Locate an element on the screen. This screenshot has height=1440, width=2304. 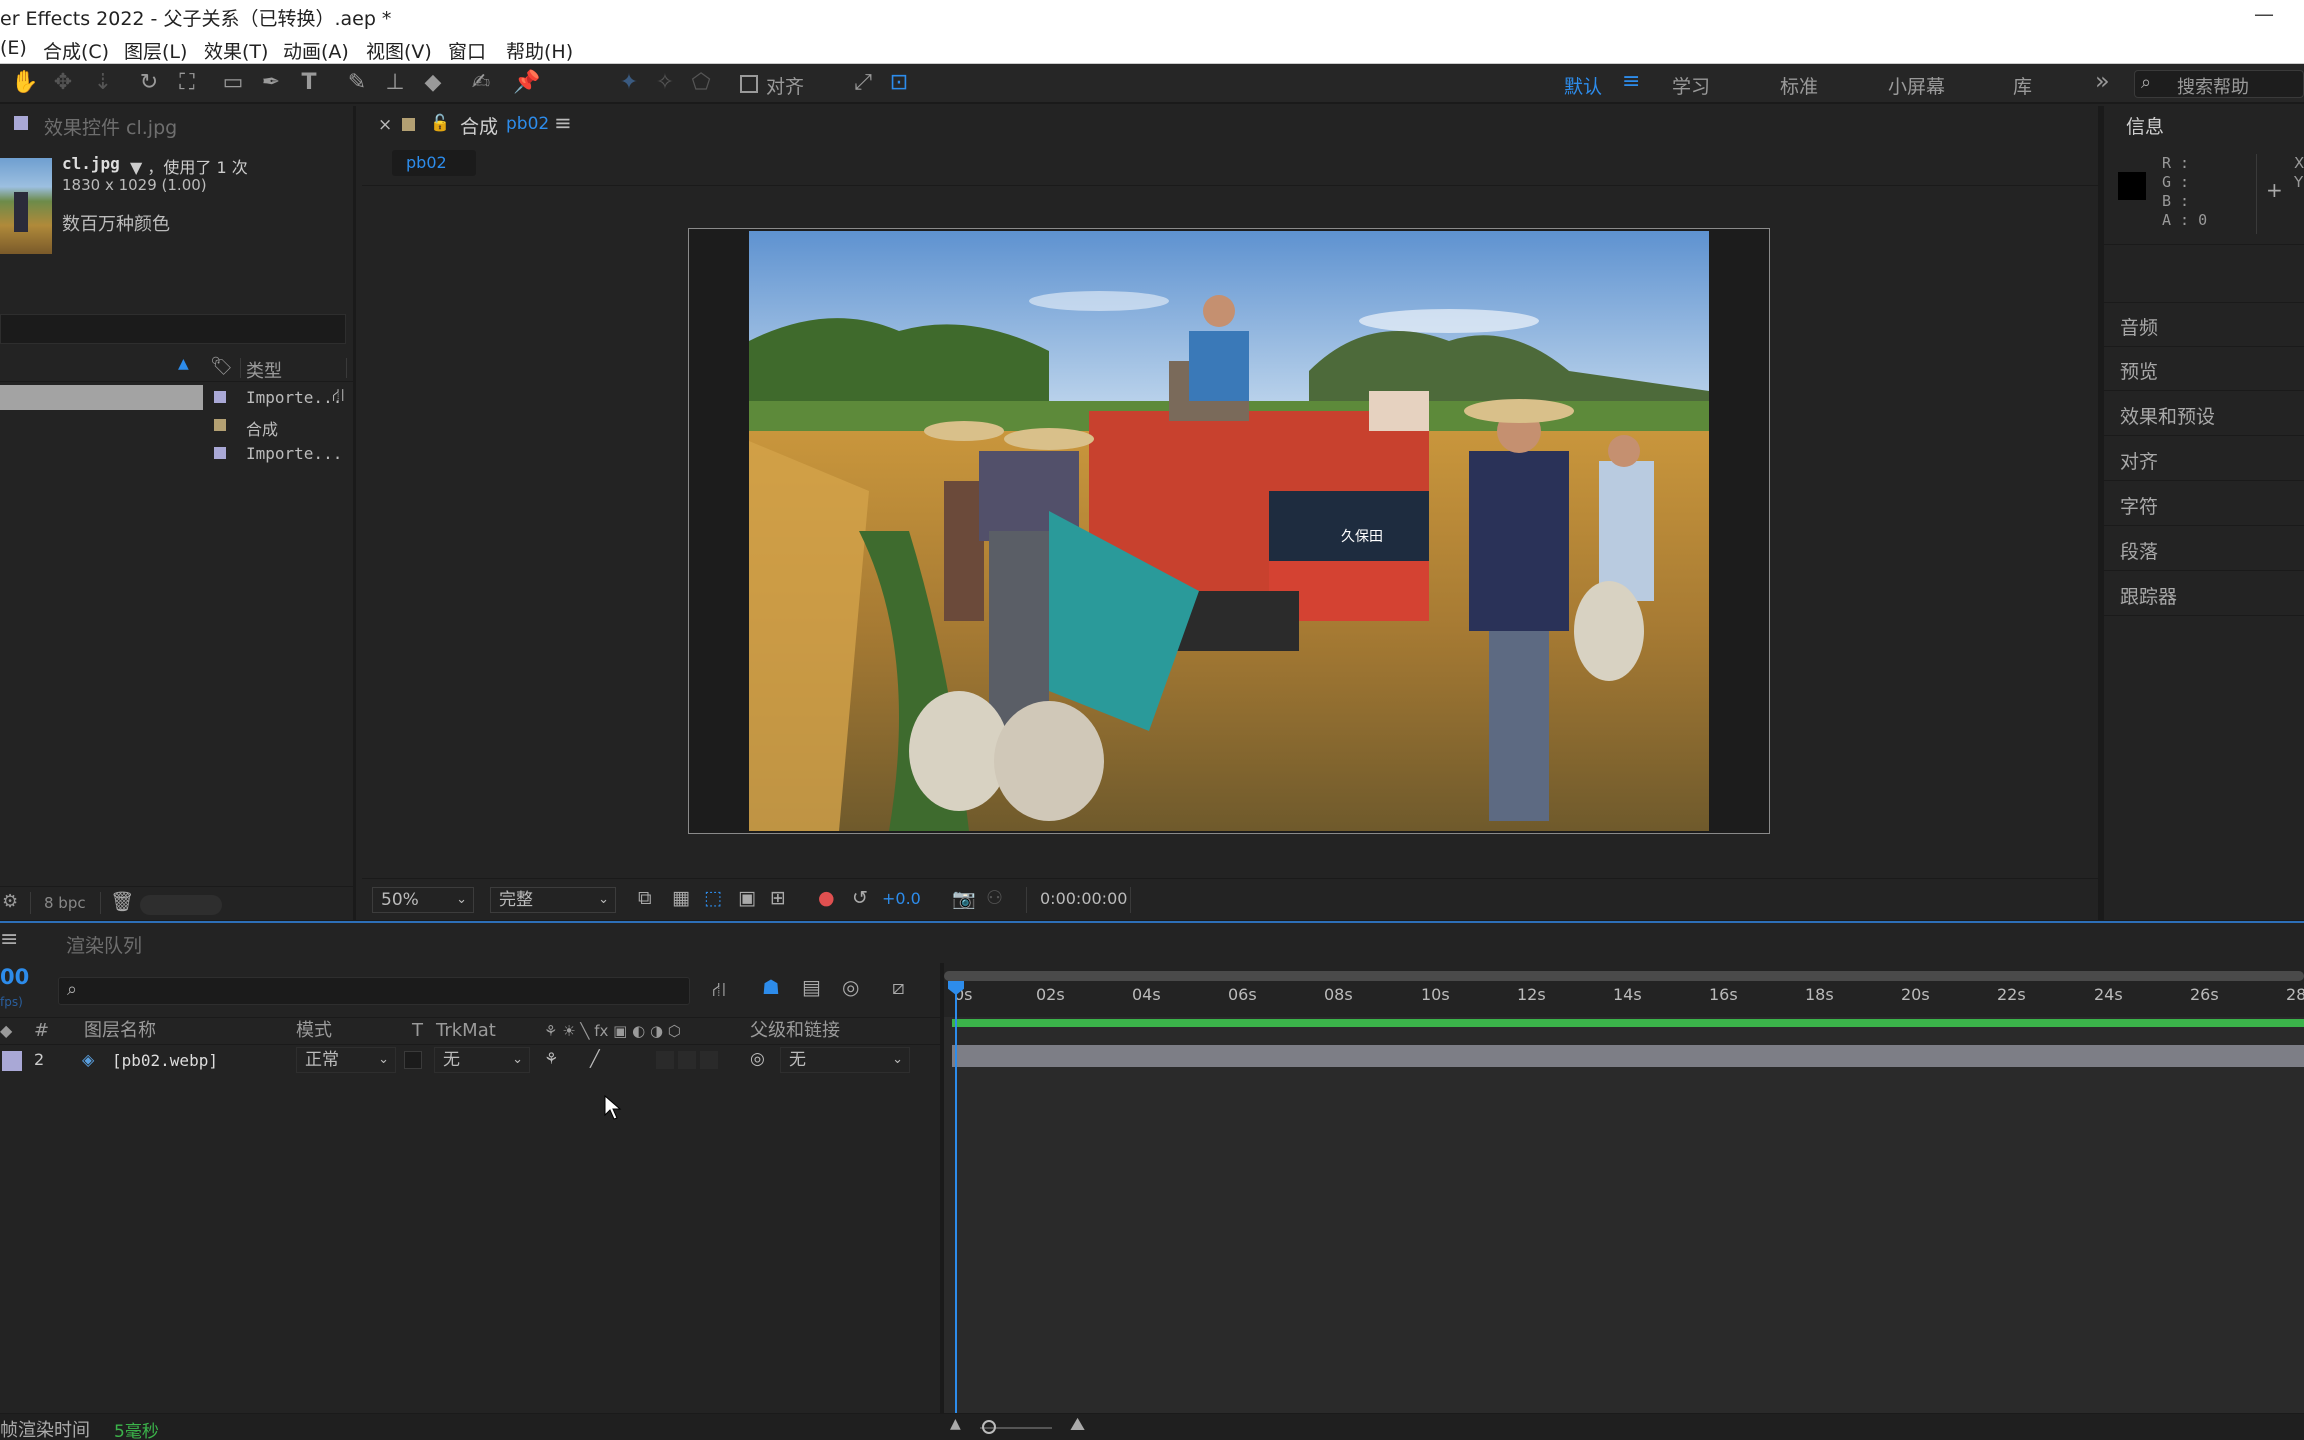
workspace-default: 默认 is located at coordinates (1583, 85).